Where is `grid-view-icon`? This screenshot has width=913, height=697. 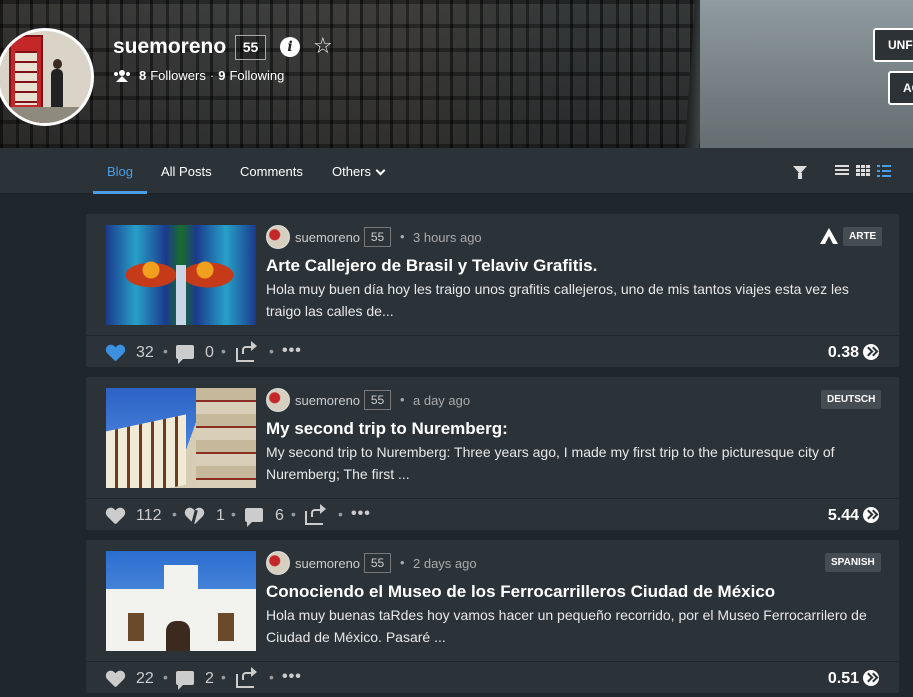
grid-view-icon is located at coordinates (863, 171).